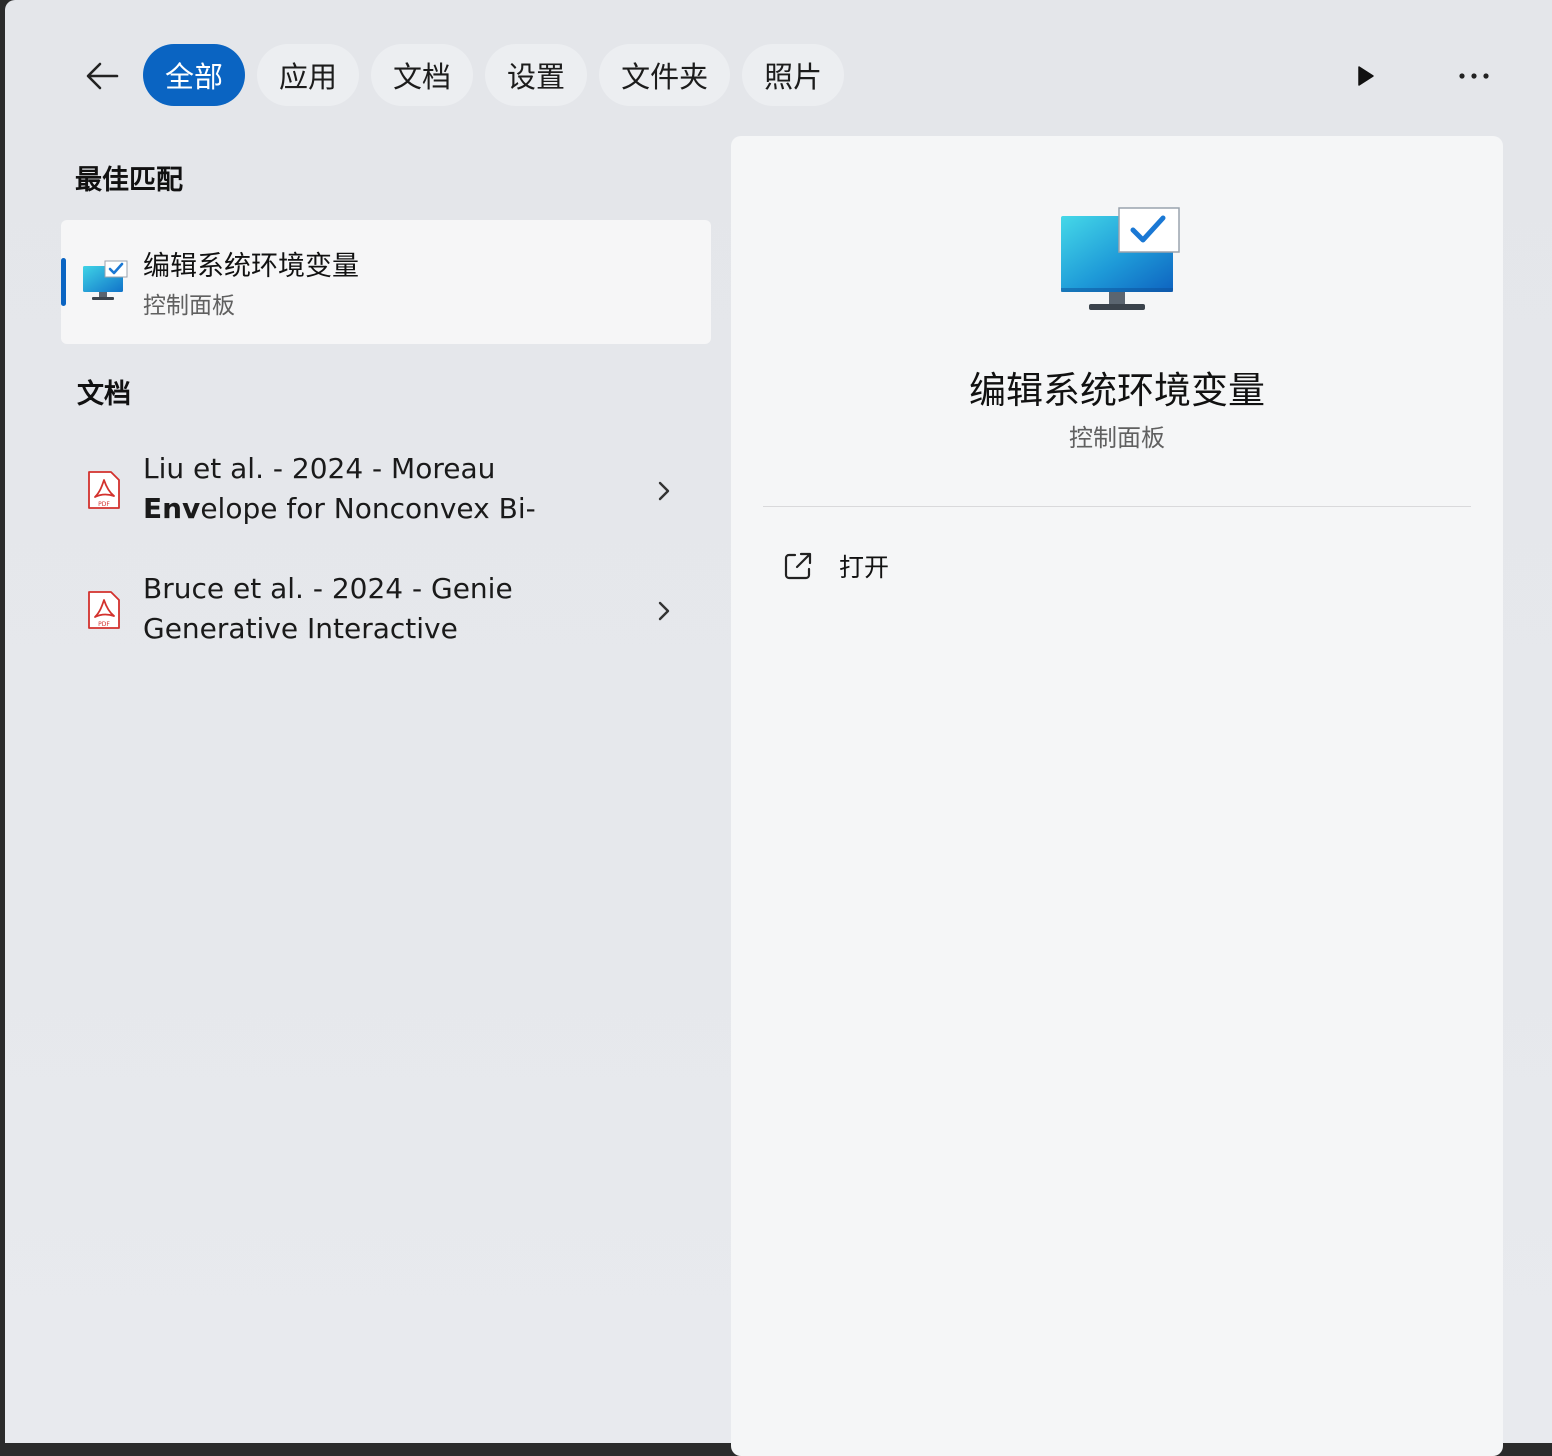  What do you see at coordinates (793, 75) in the screenshot?
I see `tab-photos: 照片` at bounding box center [793, 75].